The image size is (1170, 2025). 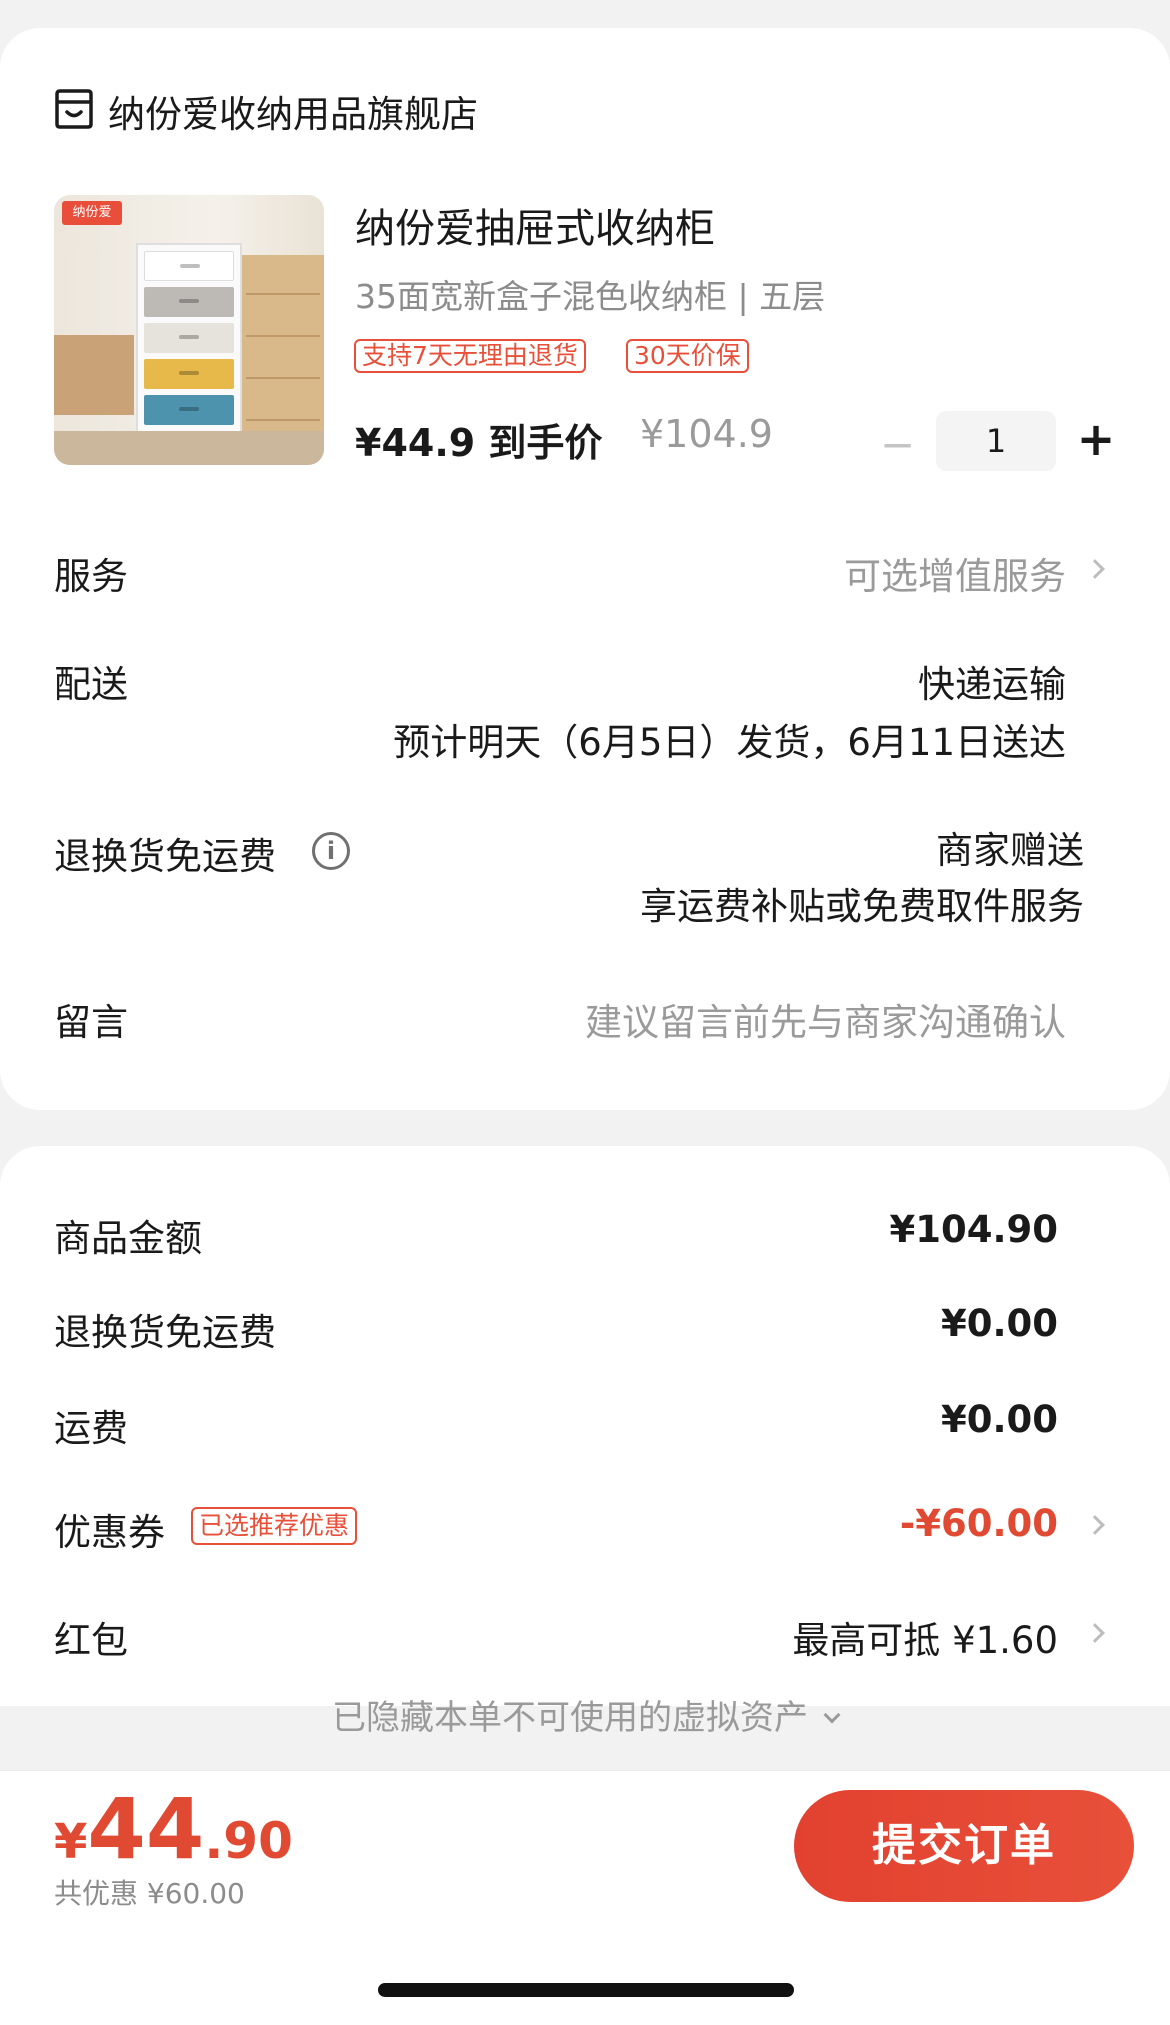 I want to click on product-spec: 35面宽新盒子混色收纳柜 | 五层, so click(x=590, y=294).